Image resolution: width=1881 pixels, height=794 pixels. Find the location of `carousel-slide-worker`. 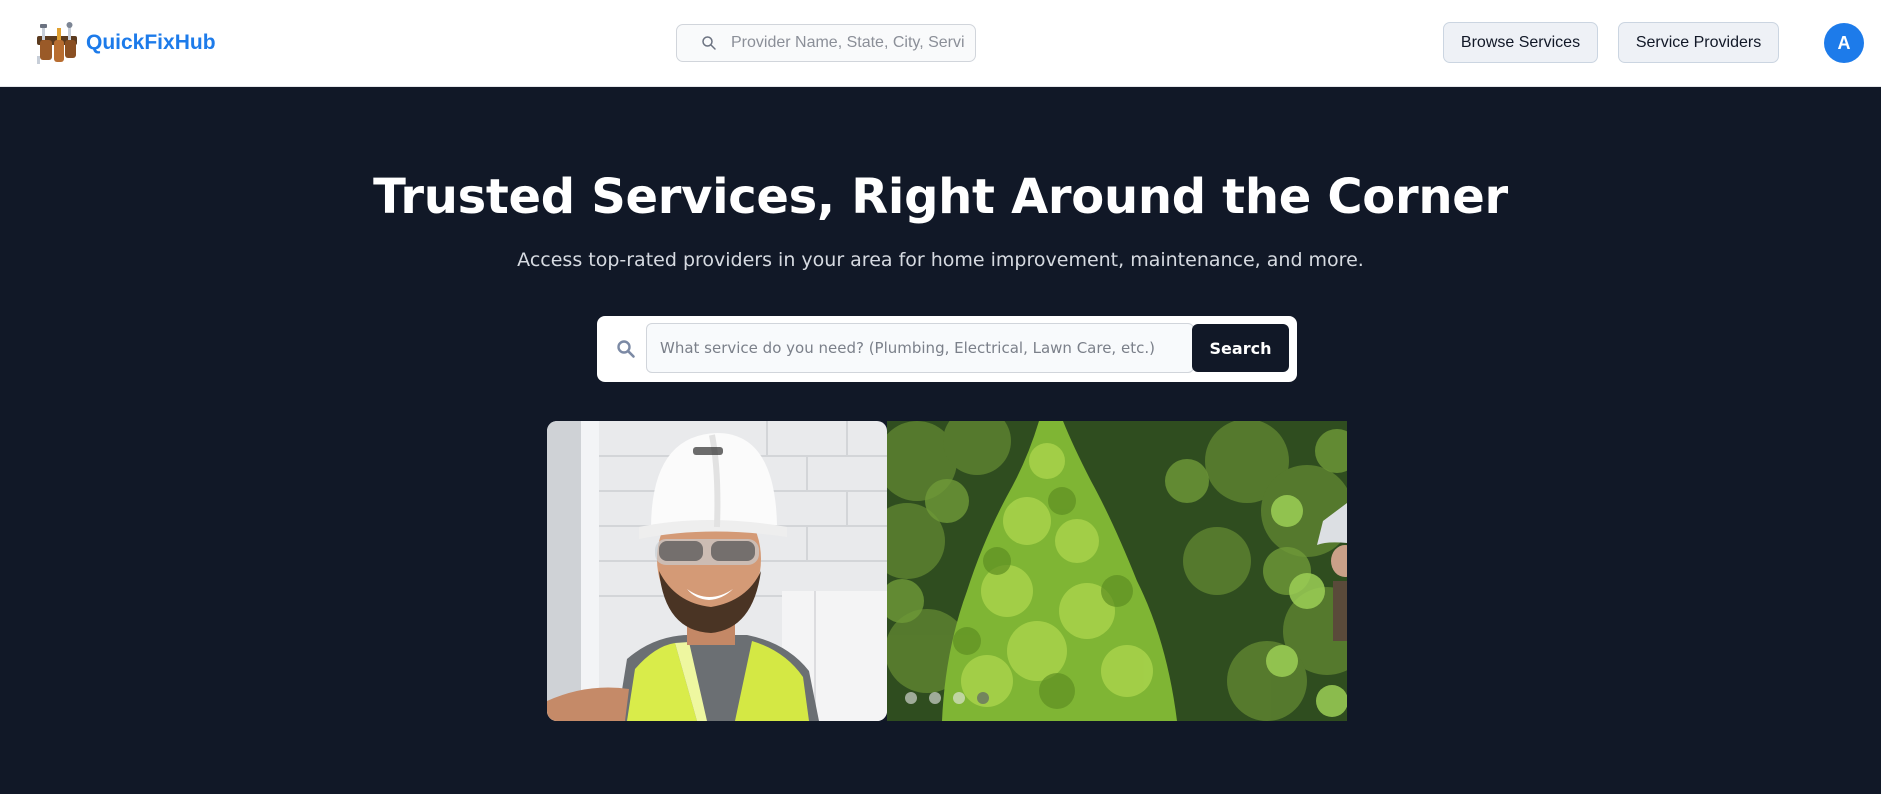

carousel-slide-worker is located at coordinates (717, 571).